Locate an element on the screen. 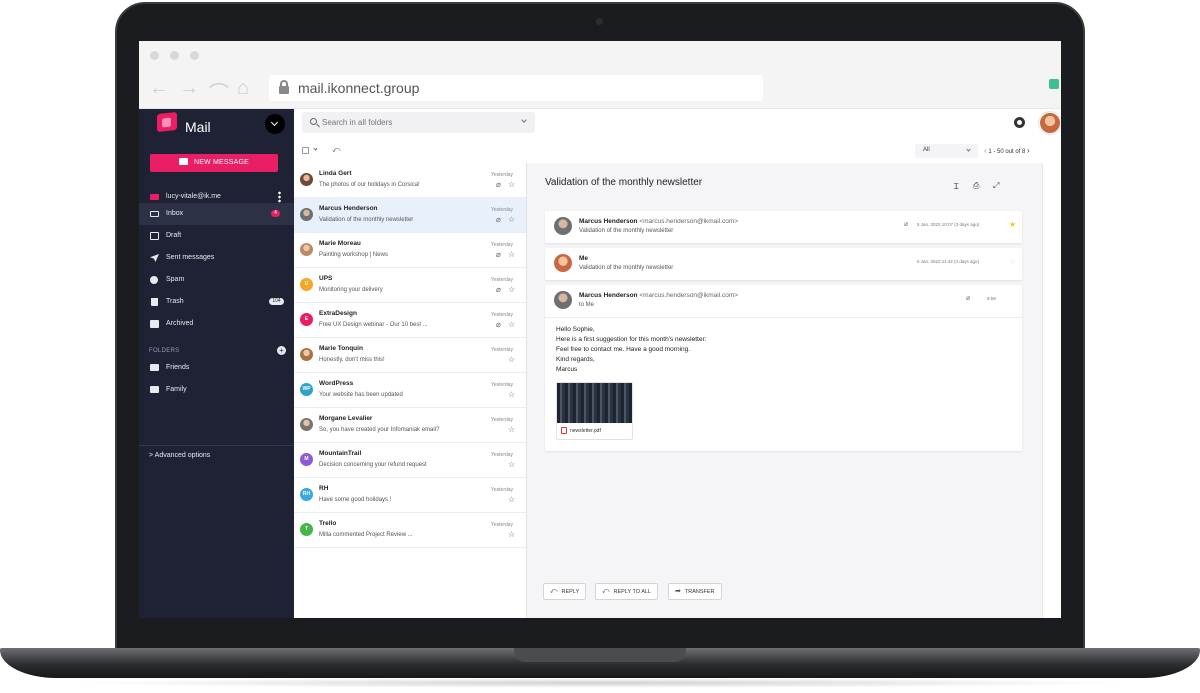 This screenshot has height=693, width=1200. search-input is located at coordinates (417, 122).